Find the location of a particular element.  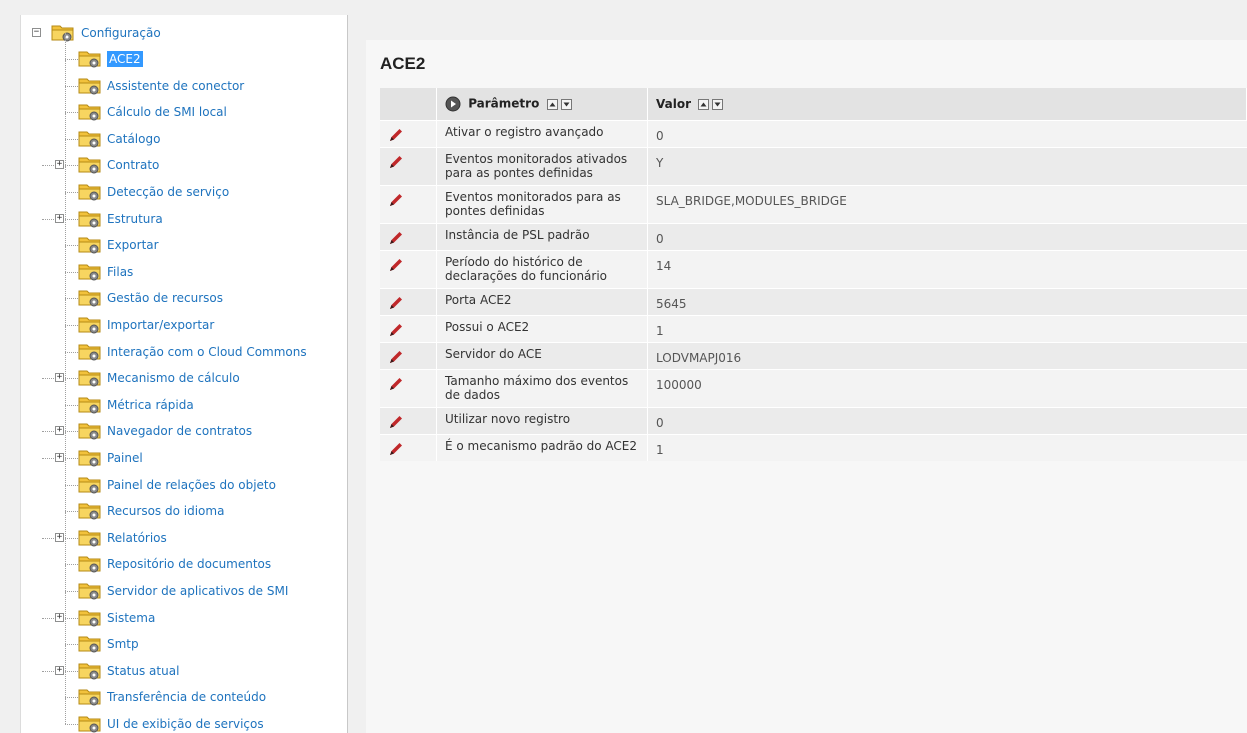

tree-item-label: Métrica rápida is located at coordinates (150, 405).